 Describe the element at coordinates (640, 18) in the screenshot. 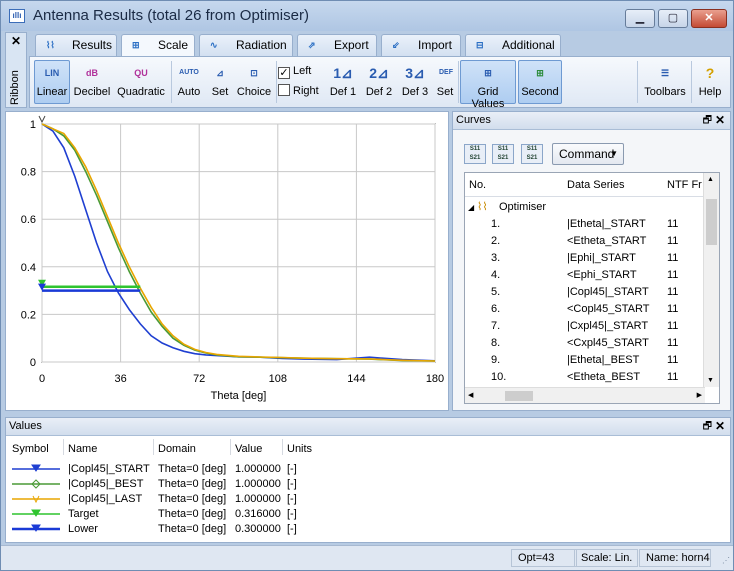

I see `minimize-button: ▁` at that location.